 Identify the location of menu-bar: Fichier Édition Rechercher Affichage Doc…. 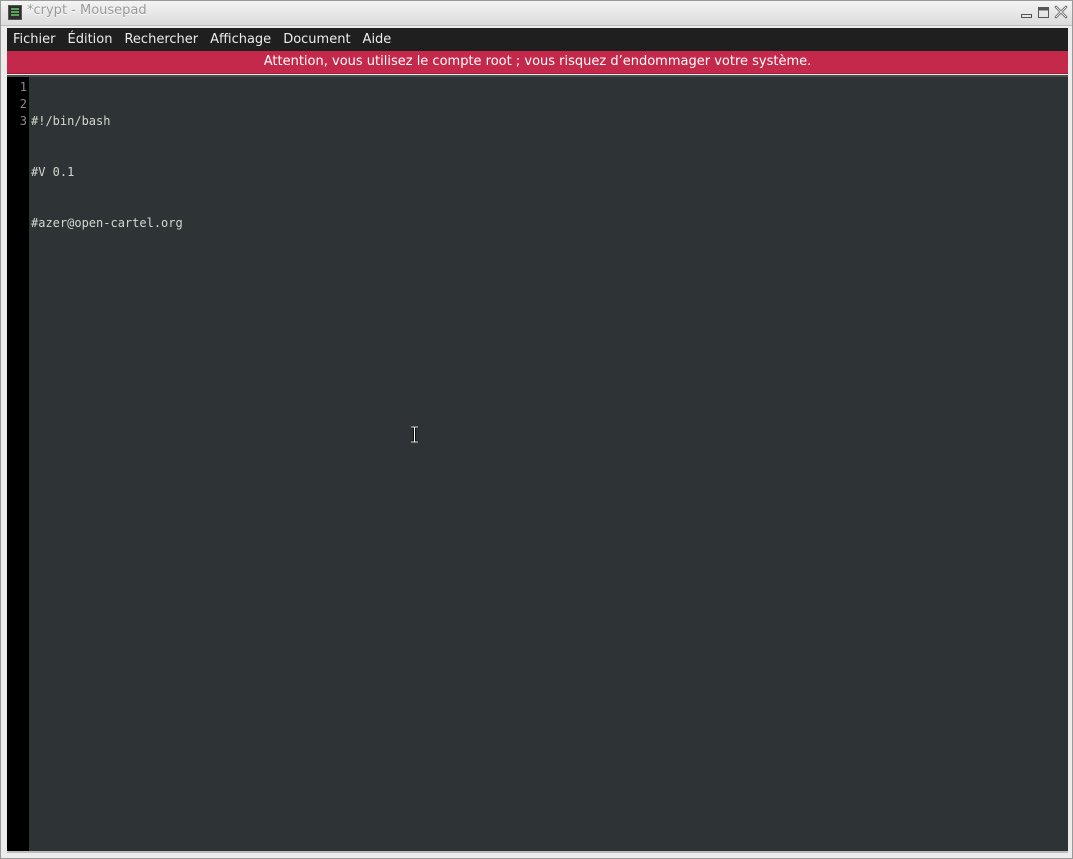
(537, 39).